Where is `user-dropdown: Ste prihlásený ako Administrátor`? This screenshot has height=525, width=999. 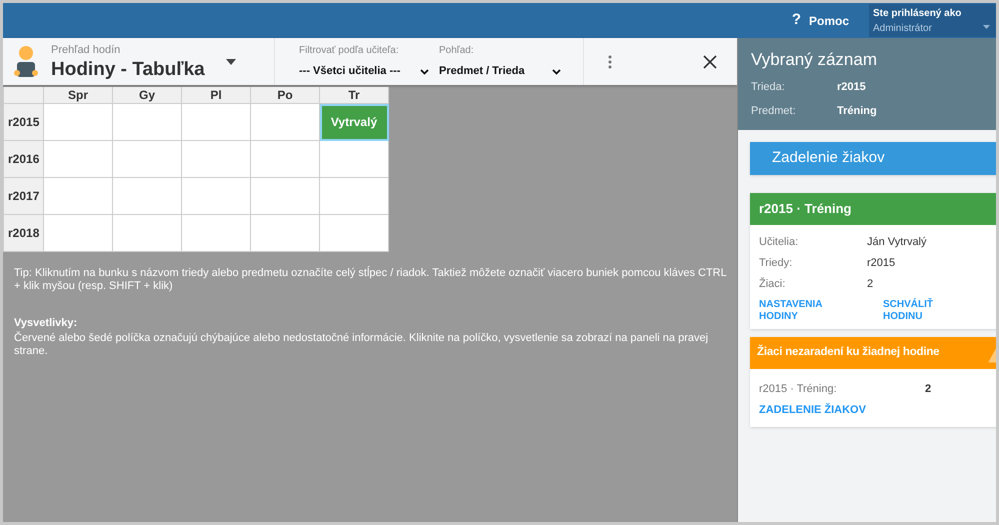
user-dropdown: Ste prihlásený ako Administrátor is located at coordinates (932, 20).